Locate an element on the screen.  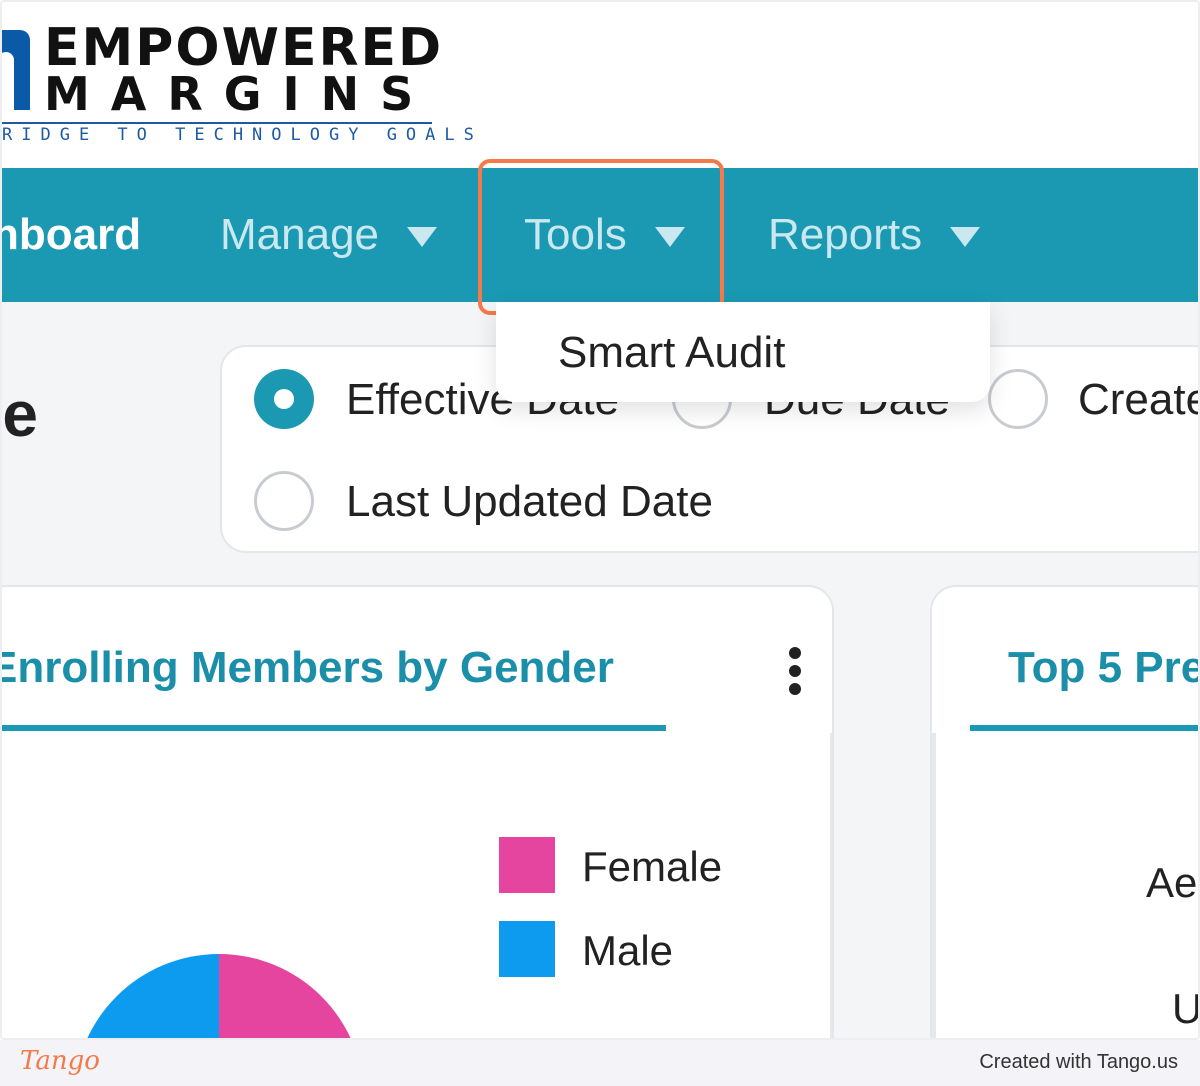
logo-tagline: RIDGE TO TECHNOLOGY GOALS is located at coordinates (242, 135).